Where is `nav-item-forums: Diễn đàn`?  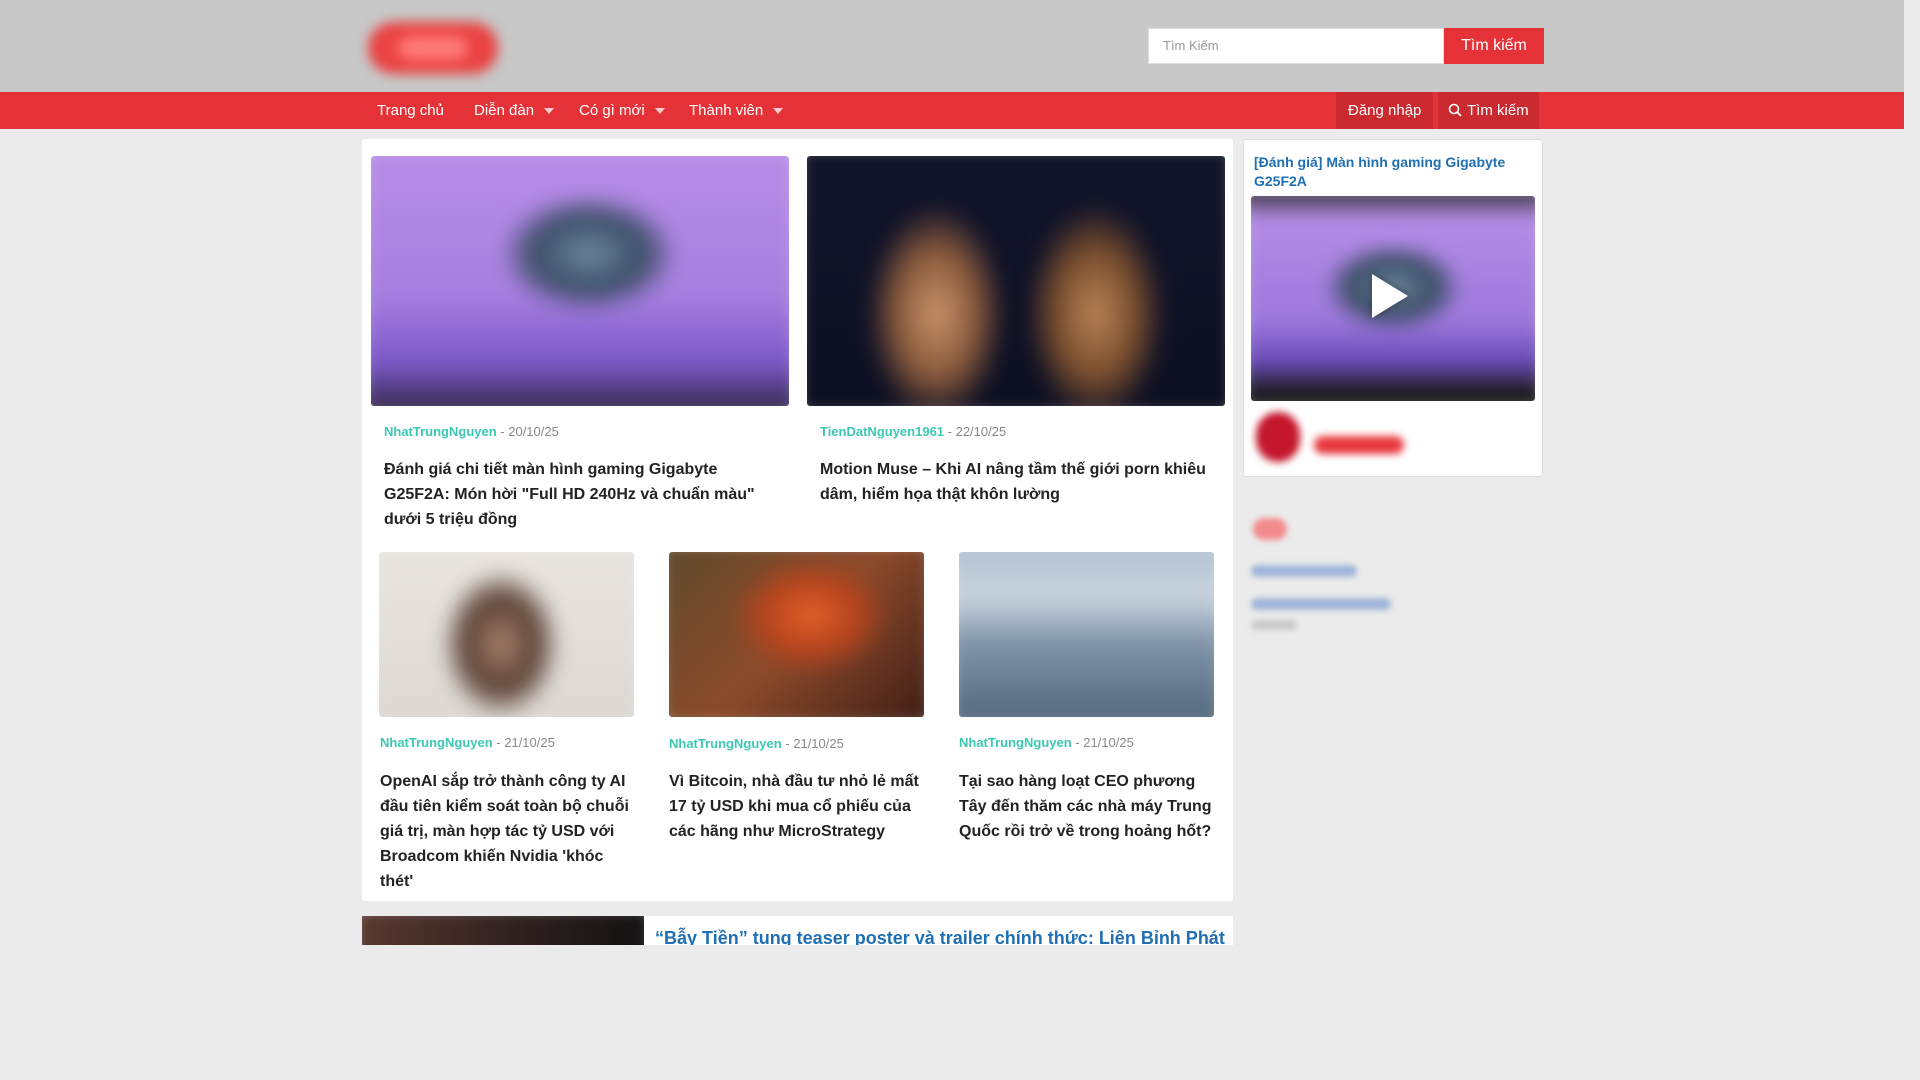 nav-item-forums: Diễn đàn is located at coordinates (514, 110).